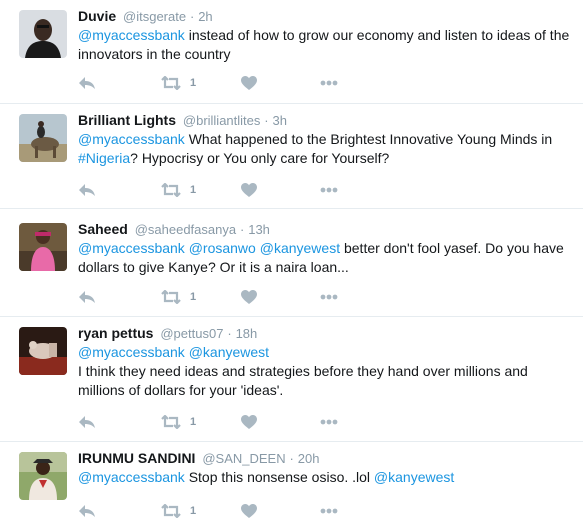  What do you see at coordinates (243, 458) in the screenshot?
I see `user-handle: @SAN_DEEN` at bounding box center [243, 458].